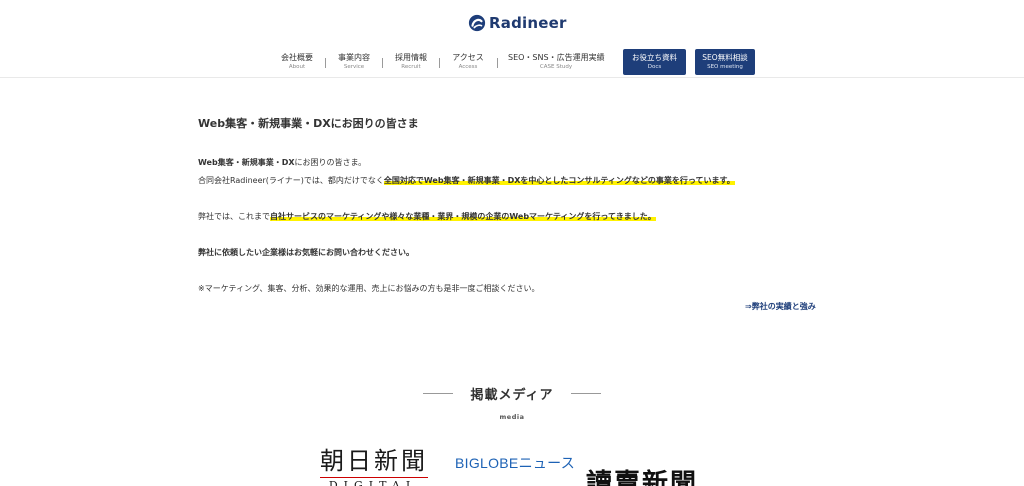 This screenshot has width=1024, height=486. What do you see at coordinates (374, 481) in the screenshot?
I see `asahi-logo-sub: DIGITAL` at bounding box center [374, 481].